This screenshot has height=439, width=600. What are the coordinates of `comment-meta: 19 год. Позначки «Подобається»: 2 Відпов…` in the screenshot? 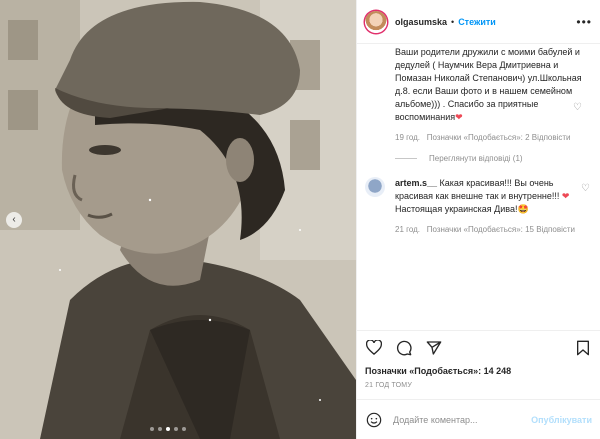 It's located at (493, 138).